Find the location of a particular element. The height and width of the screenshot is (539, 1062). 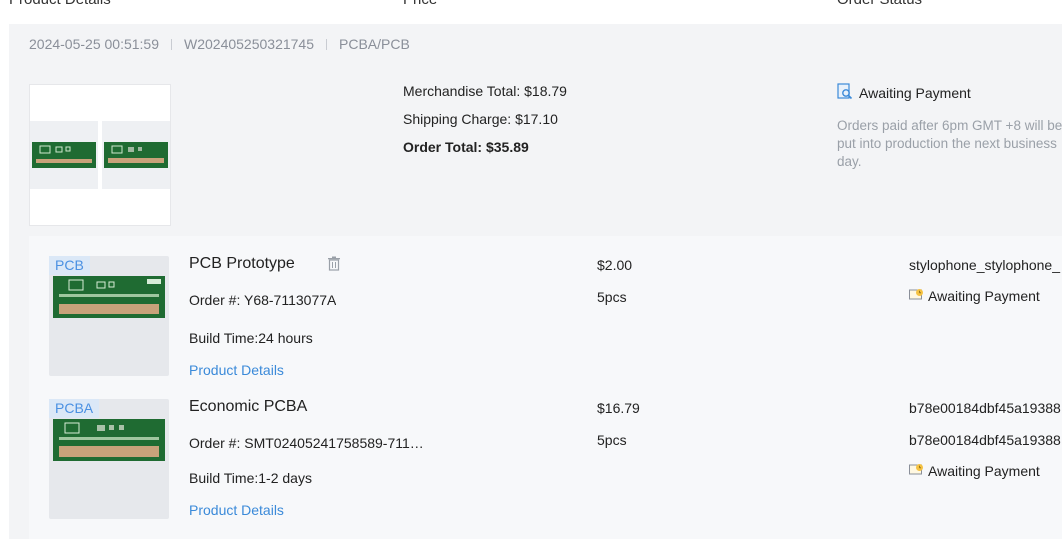

order-id: W202405250321745 is located at coordinates (249, 44).